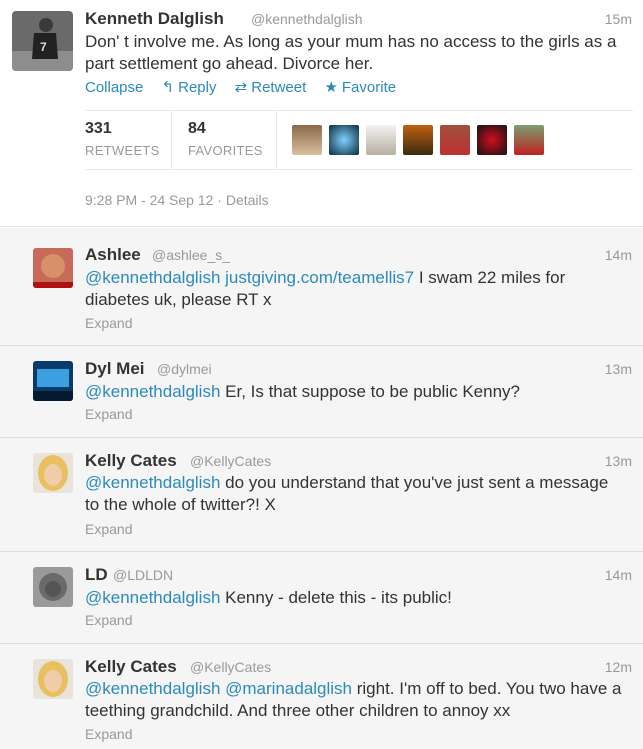 This screenshot has height=749, width=643. Describe the element at coordinates (122, 150) in the screenshot. I see `retweets-label: RETWEETS` at that location.